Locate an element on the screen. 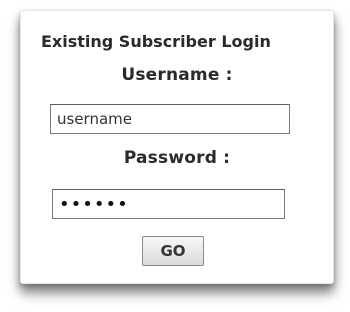  password-input is located at coordinates (168, 204).